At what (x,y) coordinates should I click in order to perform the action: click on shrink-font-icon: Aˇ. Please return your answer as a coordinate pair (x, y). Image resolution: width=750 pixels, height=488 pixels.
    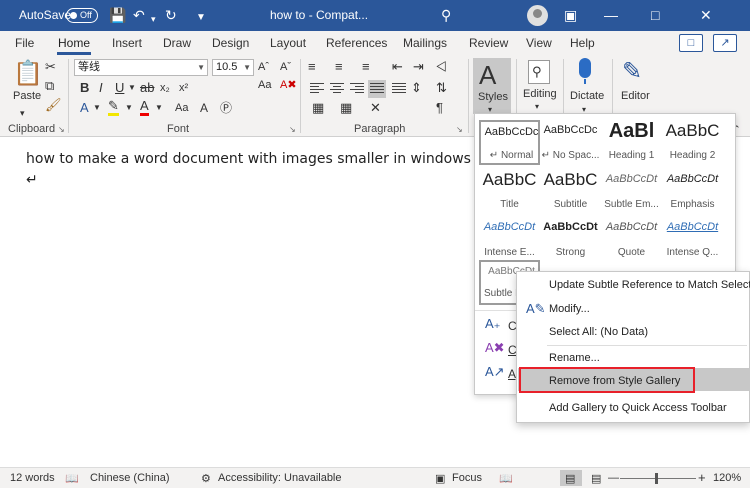
    Looking at the image, I should click on (285, 67).